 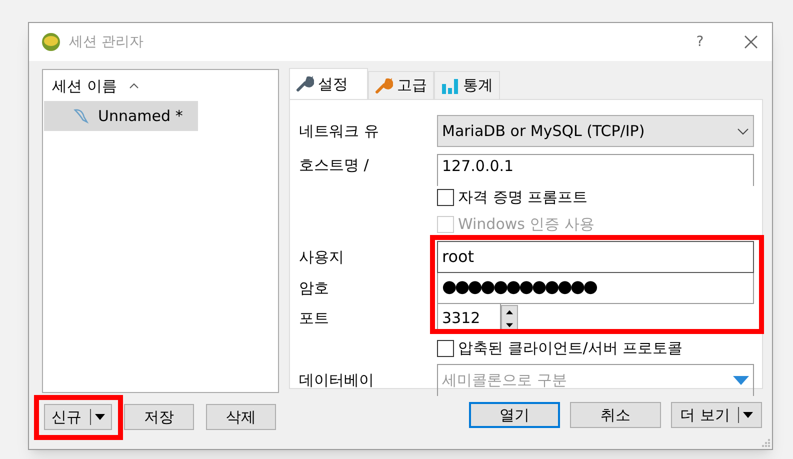 I want to click on push-button: 취소, so click(x=615, y=415).